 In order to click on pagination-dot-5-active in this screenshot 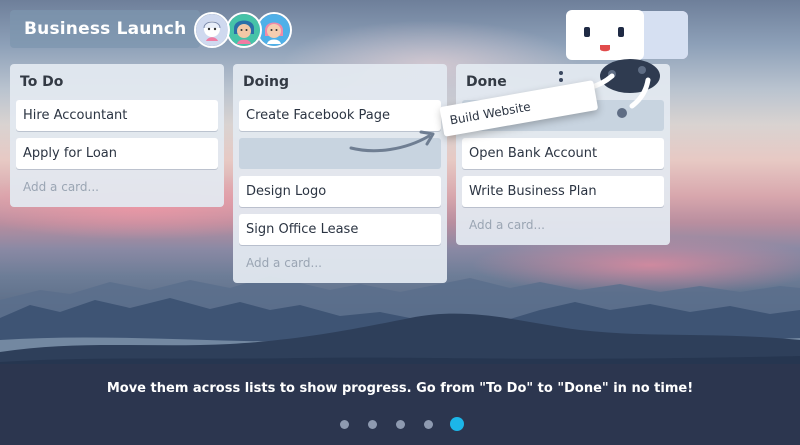, I will do `click(457, 424)`.